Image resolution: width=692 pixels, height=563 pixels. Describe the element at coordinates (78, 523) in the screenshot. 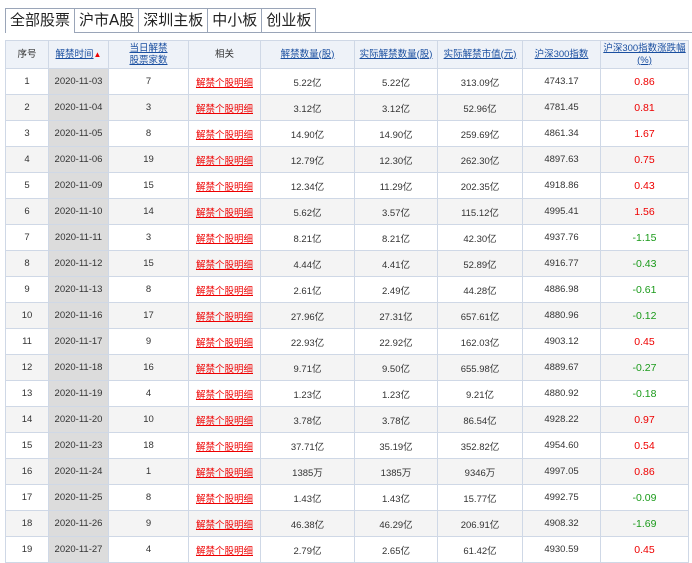

I see `cell-date: 2020-11-26` at that location.